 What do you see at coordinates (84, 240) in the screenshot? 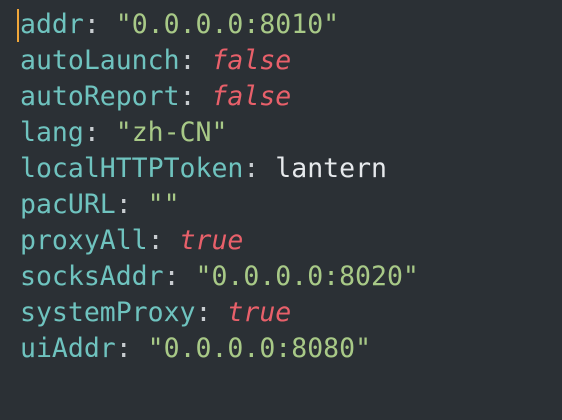
I see `yaml-key: proxyAll` at bounding box center [84, 240].